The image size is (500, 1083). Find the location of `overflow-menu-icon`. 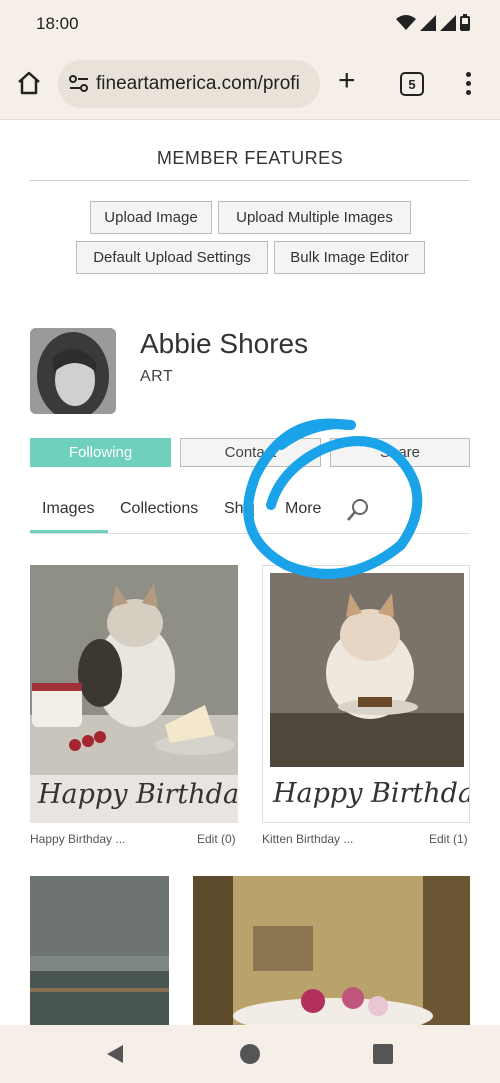

overflow-menu-icon is located at coordinates (469, 85).